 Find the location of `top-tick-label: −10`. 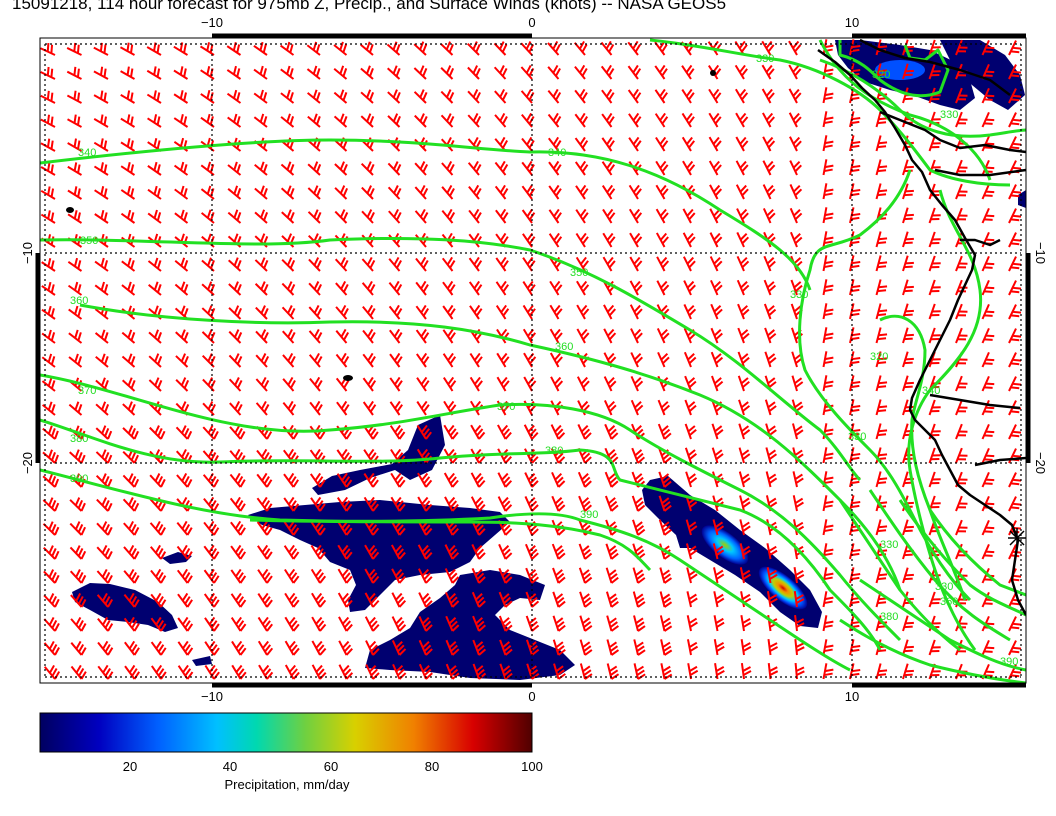

top-tick-label: −10 is located at coordinates (212, 22).